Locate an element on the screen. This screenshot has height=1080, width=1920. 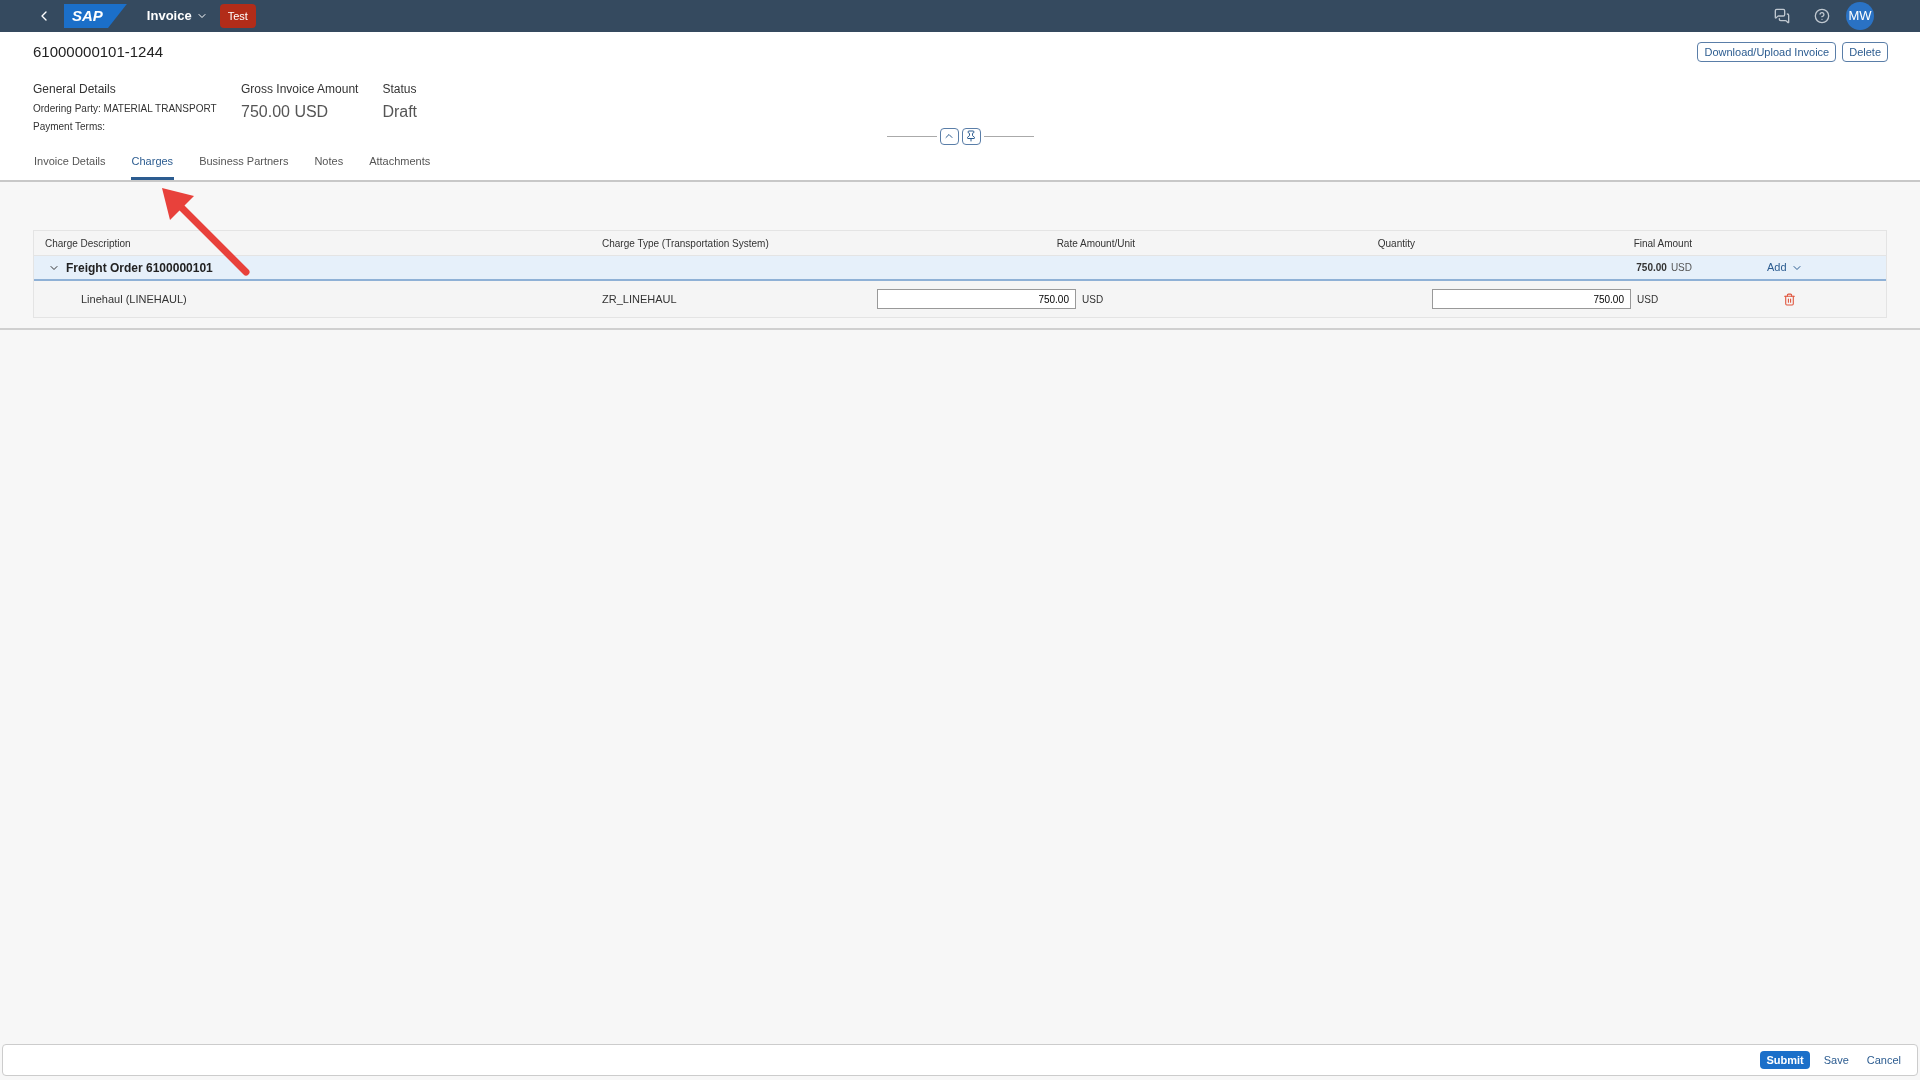
object-title: 61000000101-1244 is located at coordinates (98, 52).